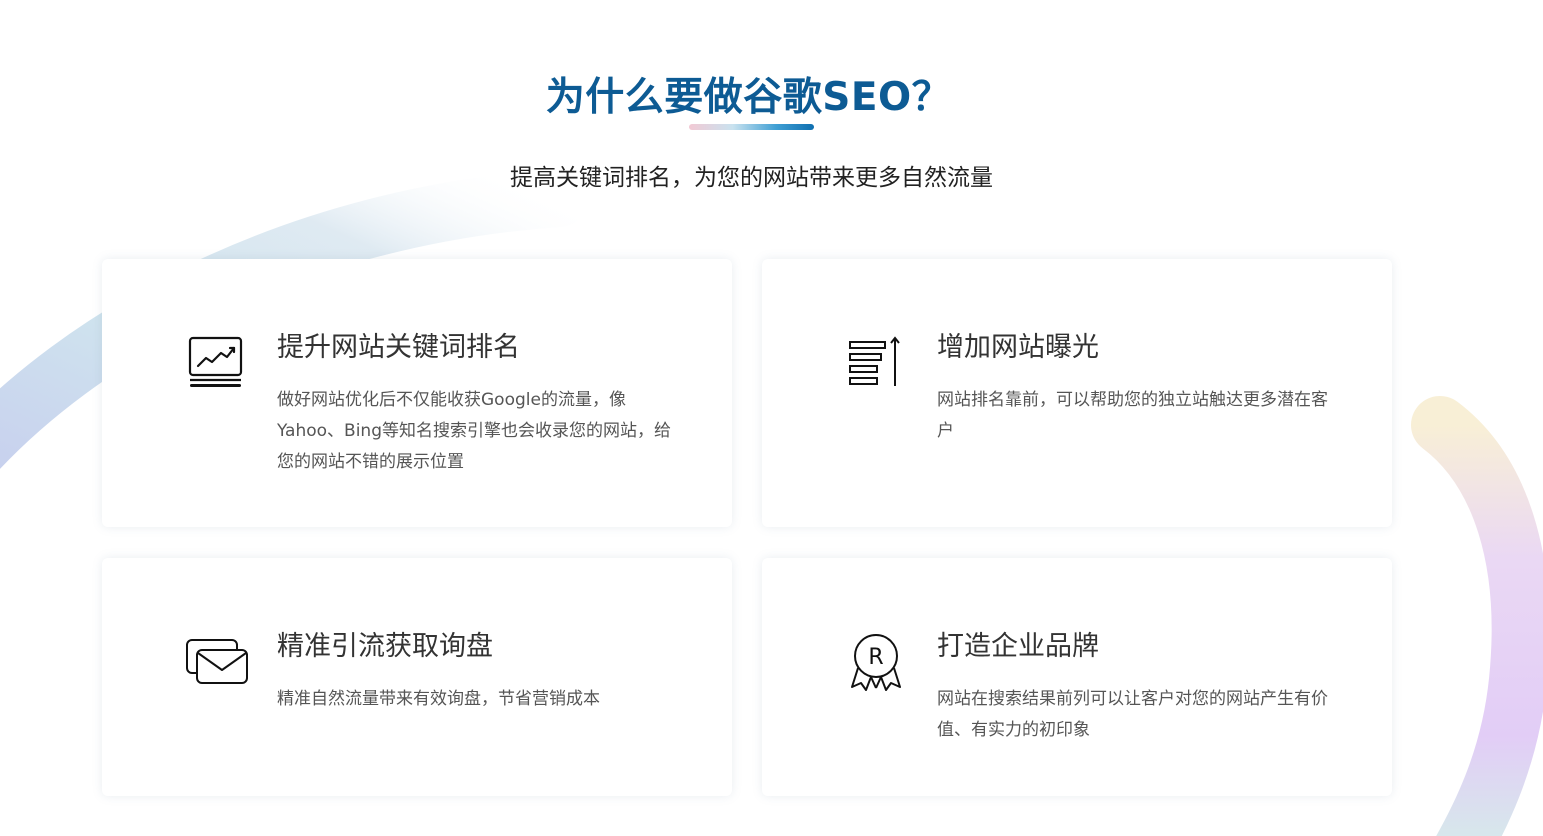  I want to click on svg-text: R, so click(875, 657).